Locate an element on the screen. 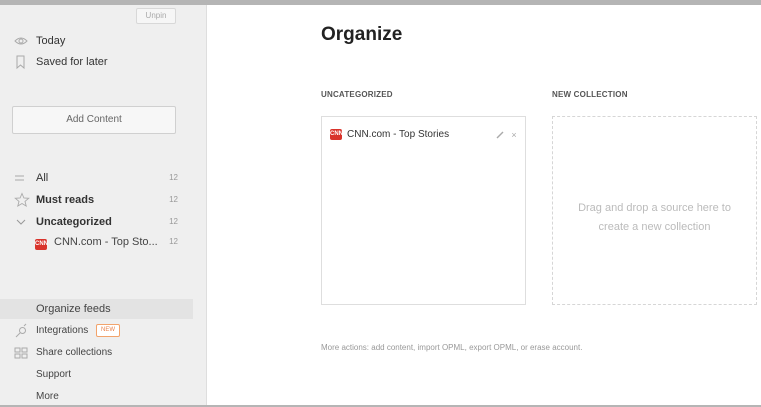 The height and width of the screenshot is (407, 761). support-label: Support is located at coordinates (54, 374).